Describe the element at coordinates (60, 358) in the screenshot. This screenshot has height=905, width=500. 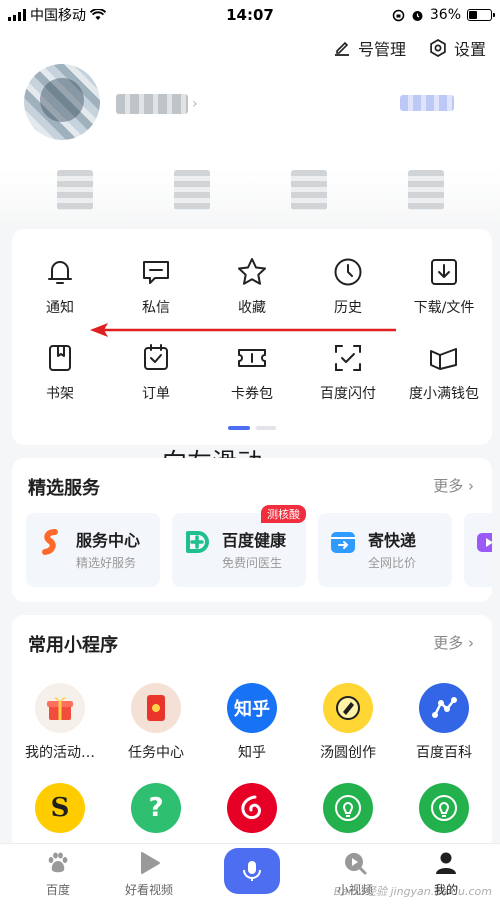
I see `bookshelf-icon` at that location.